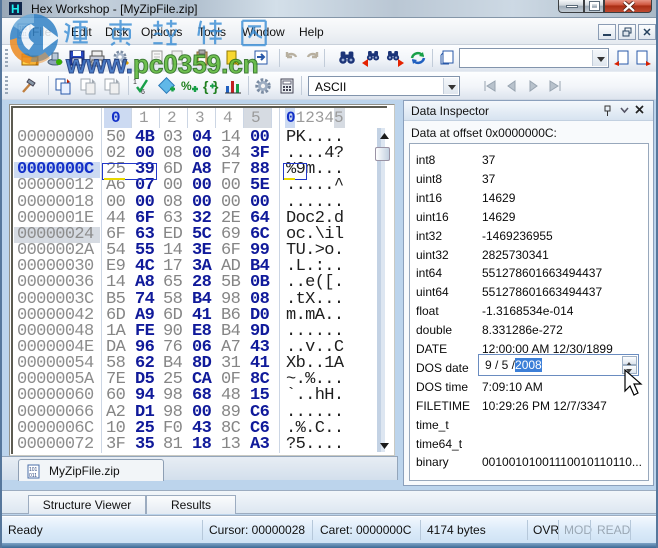  What do you see at coordinates (135, 82) in the screenshot?
I see `svg-text: 1` at bounding box center [135, 82].